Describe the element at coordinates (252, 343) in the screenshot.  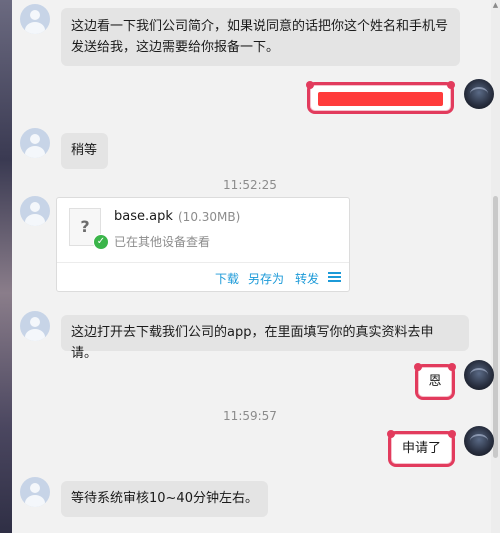
I see `message-text: 这边打开去下载我们公司的app，在里面填写你的真实资料去申请。` at that location.